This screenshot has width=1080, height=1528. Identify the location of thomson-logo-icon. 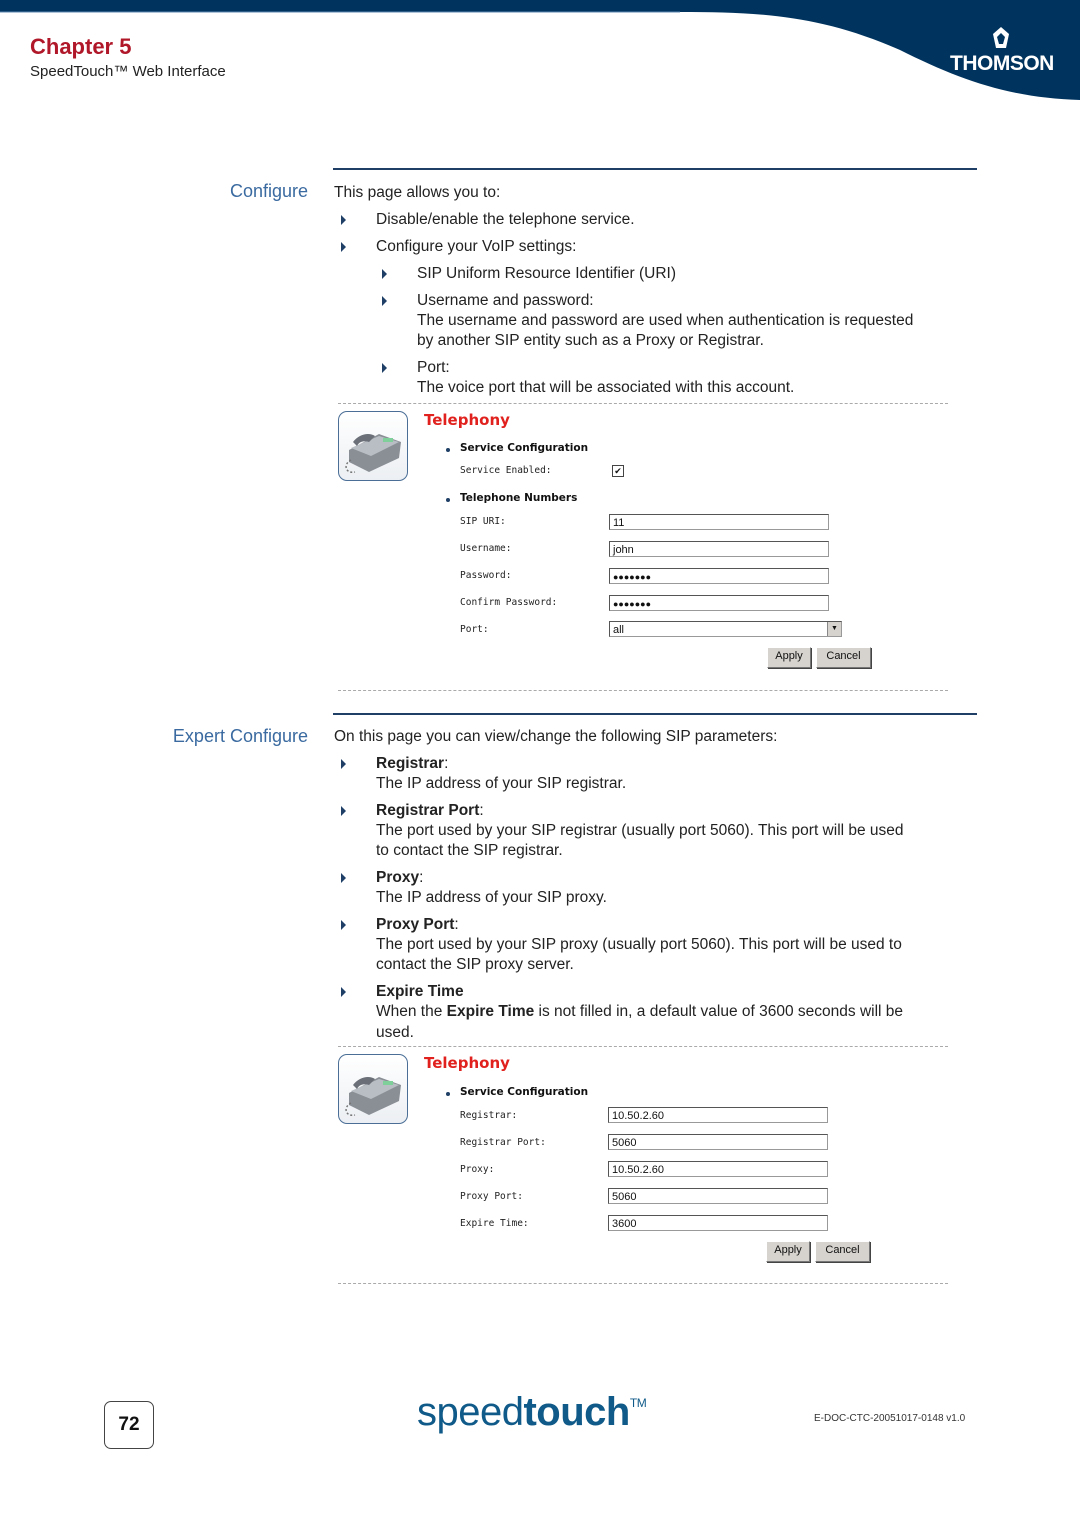
(1001, 37).